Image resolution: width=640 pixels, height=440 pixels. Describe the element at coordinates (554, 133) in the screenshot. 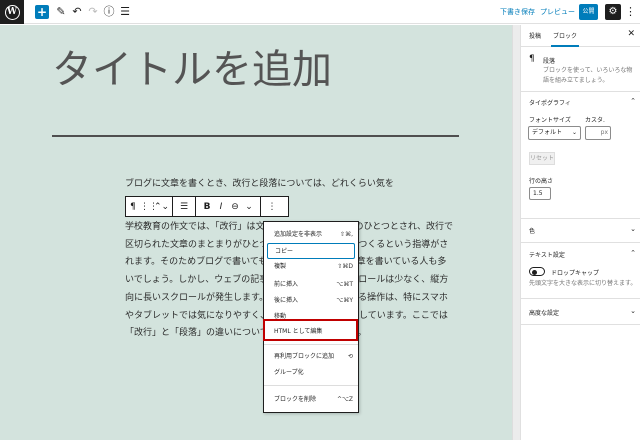

I see `font-size-select: デフォルト ⌄` at that location.